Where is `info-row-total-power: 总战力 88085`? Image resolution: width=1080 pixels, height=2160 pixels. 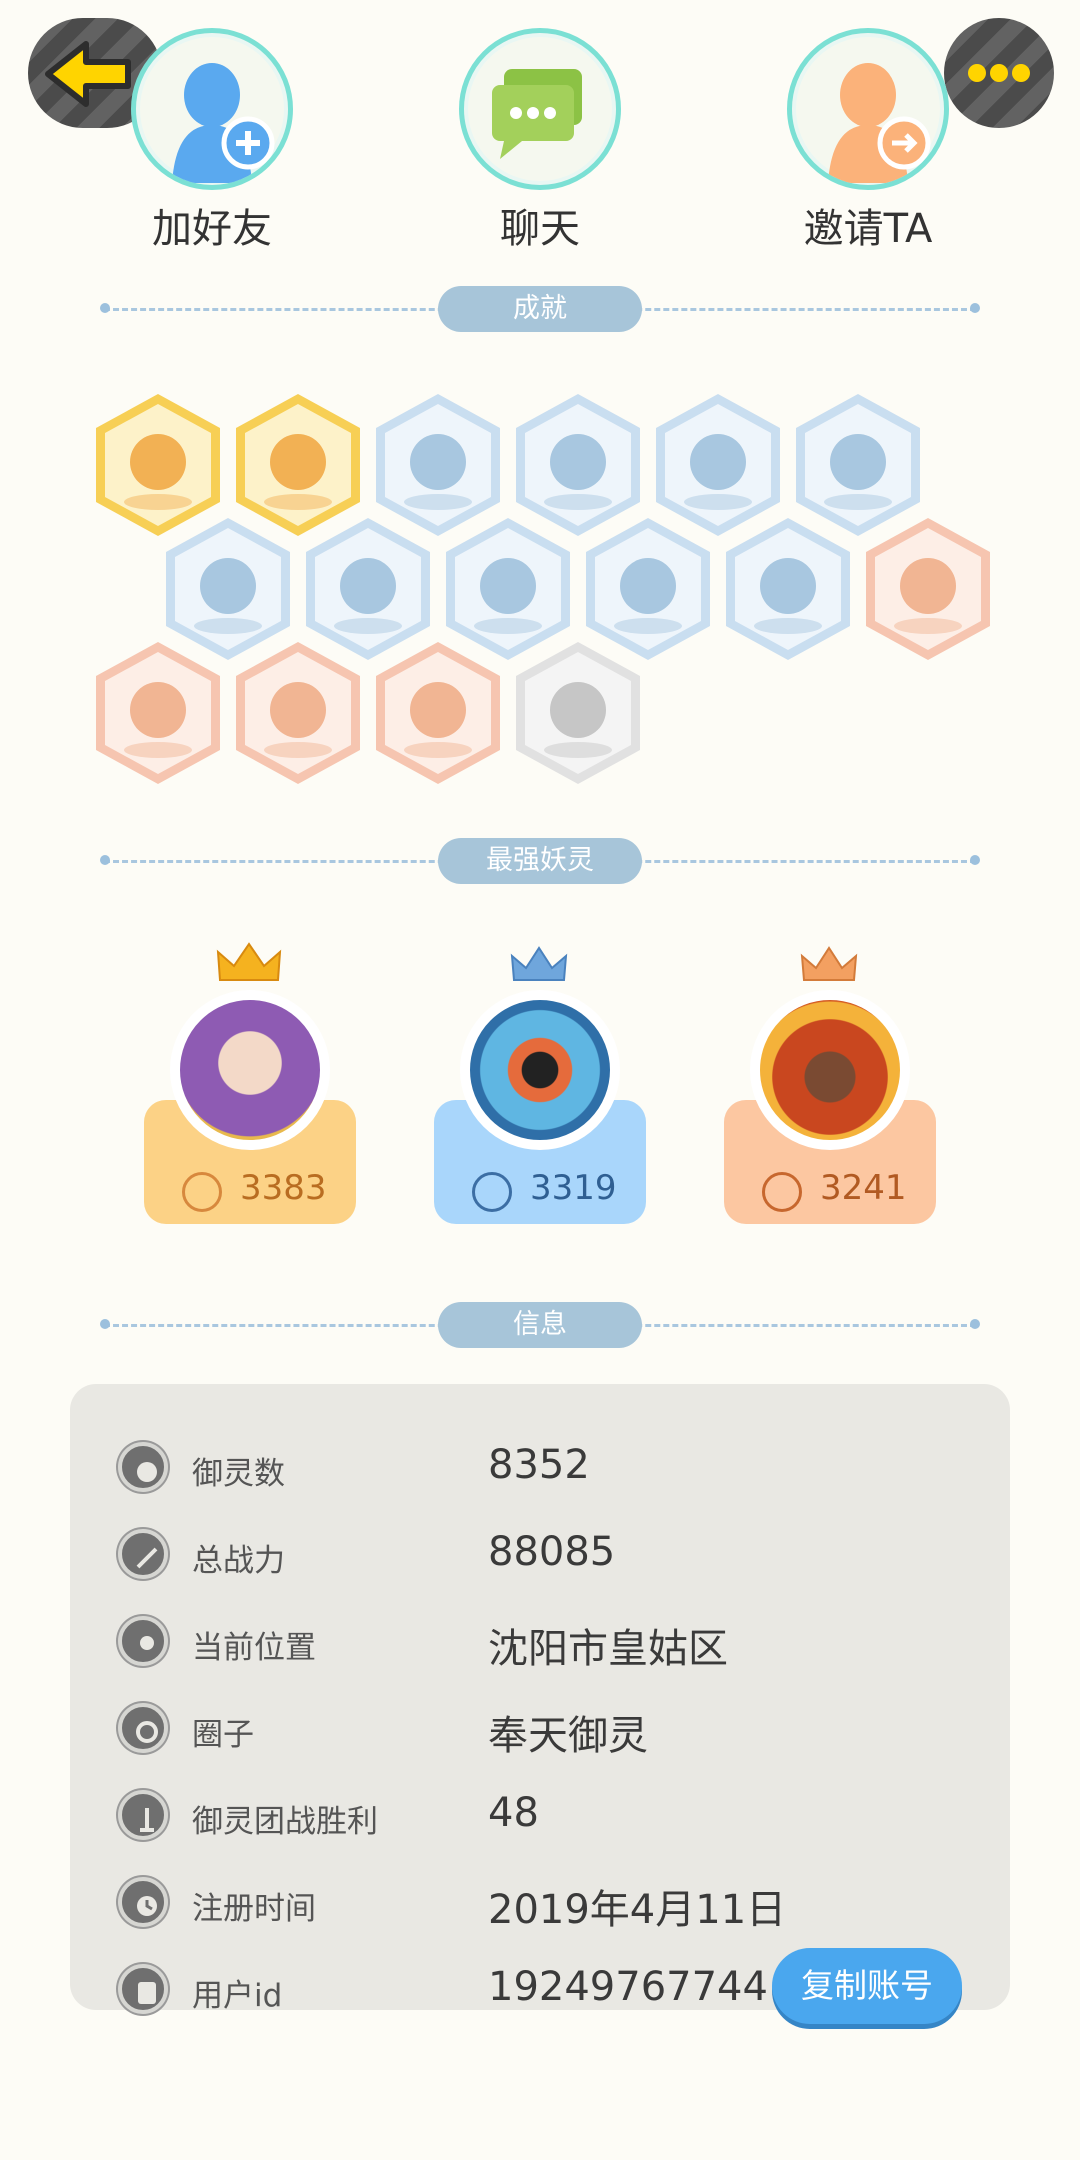 info-row-total-power: 总战力 88085 is located at coordinates (540, 1554).